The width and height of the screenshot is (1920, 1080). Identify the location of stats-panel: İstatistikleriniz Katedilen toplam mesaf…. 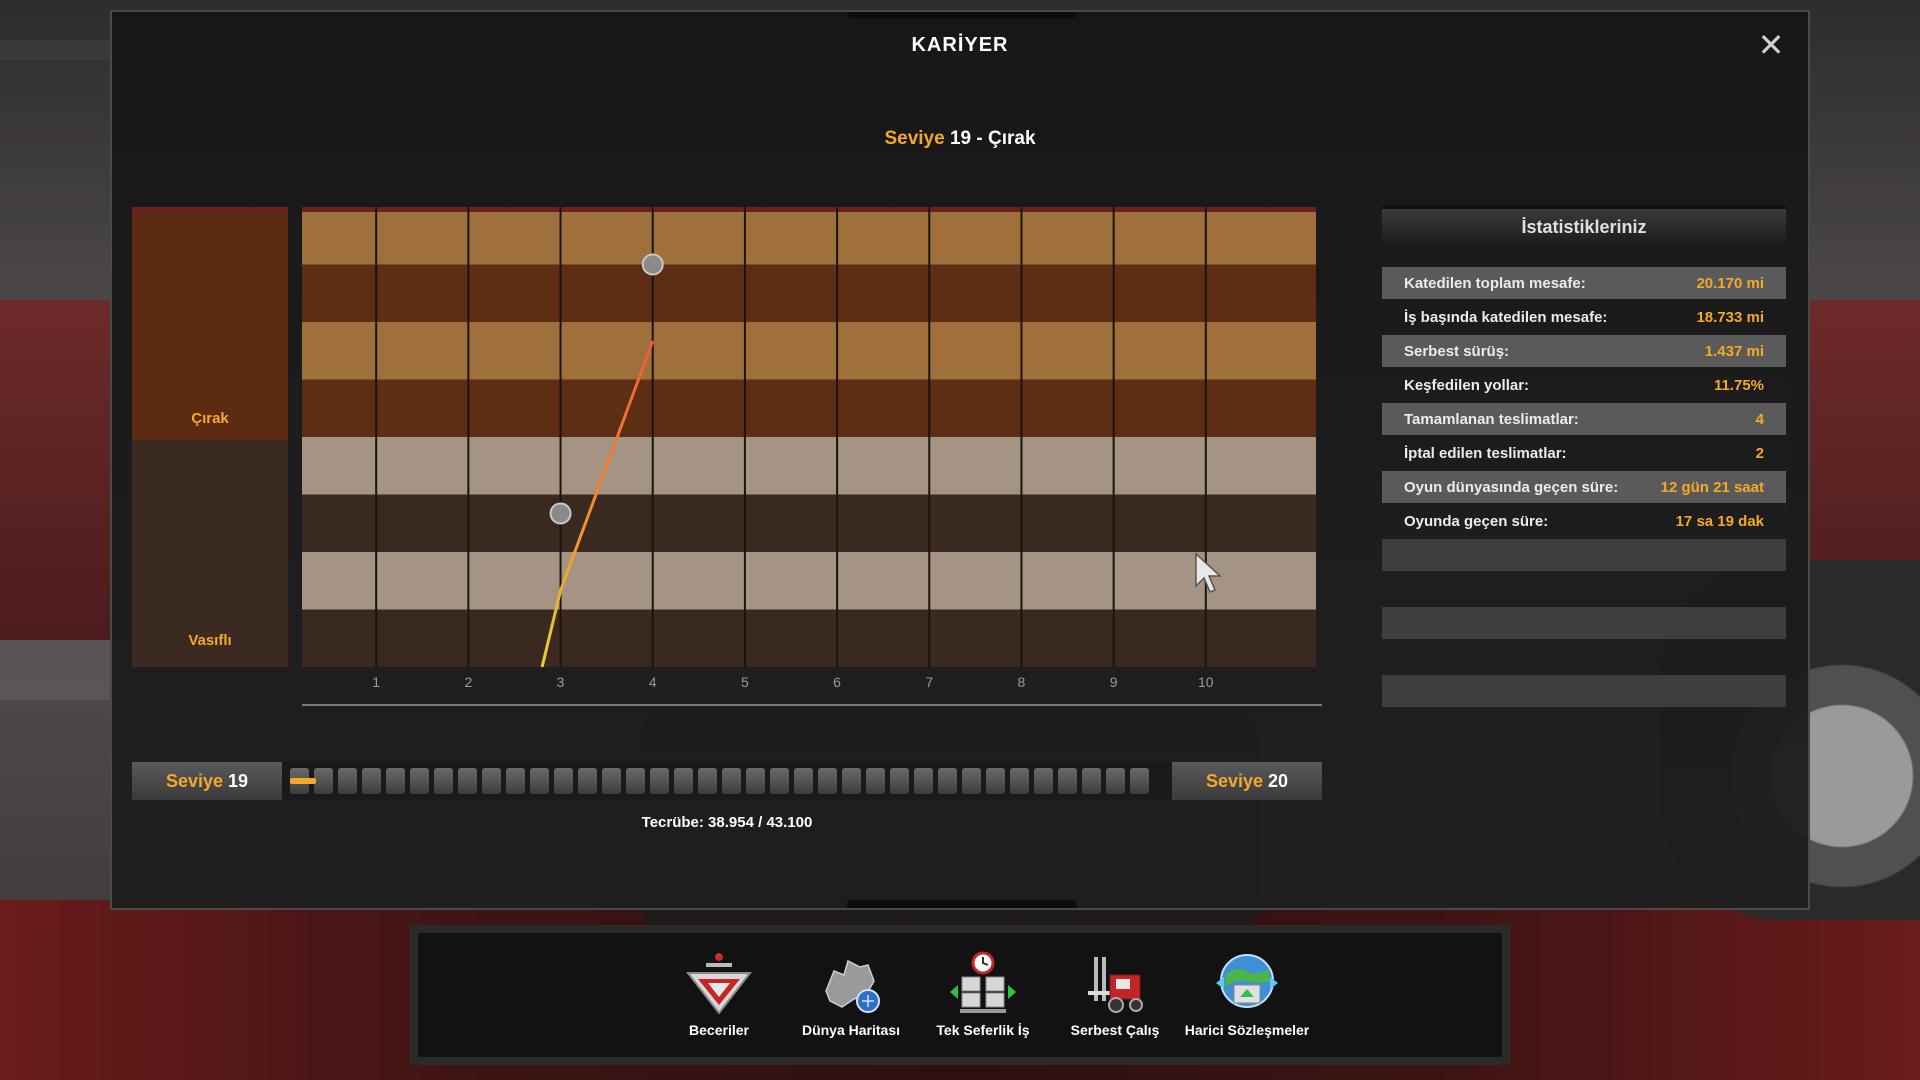
(1584, 456).